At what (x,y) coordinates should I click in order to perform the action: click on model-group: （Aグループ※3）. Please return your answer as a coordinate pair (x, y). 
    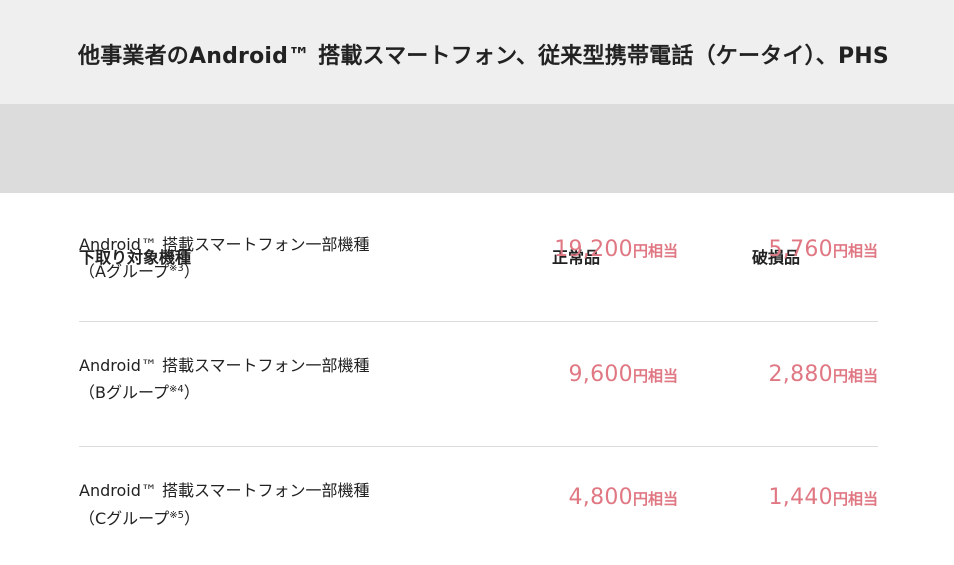
    Looking at the image, I should click on (139, 270).